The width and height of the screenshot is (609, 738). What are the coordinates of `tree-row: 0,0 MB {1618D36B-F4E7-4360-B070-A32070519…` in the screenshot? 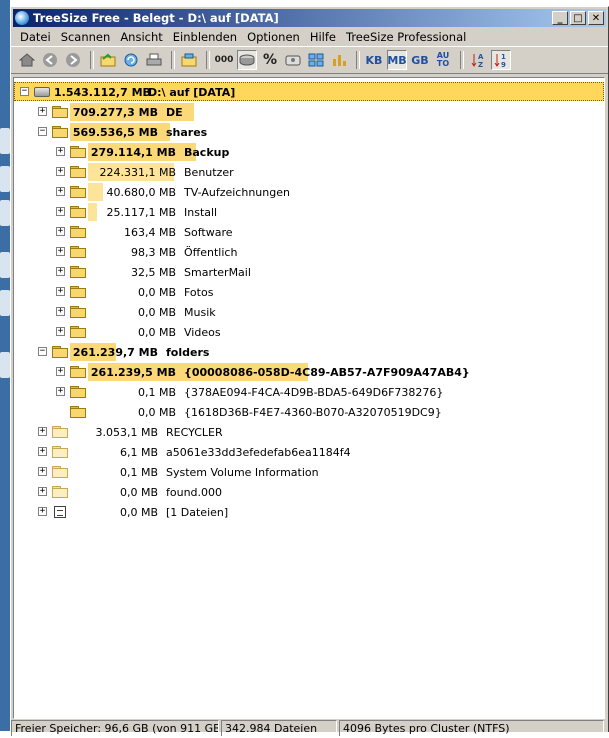 It's located at (309, 412).